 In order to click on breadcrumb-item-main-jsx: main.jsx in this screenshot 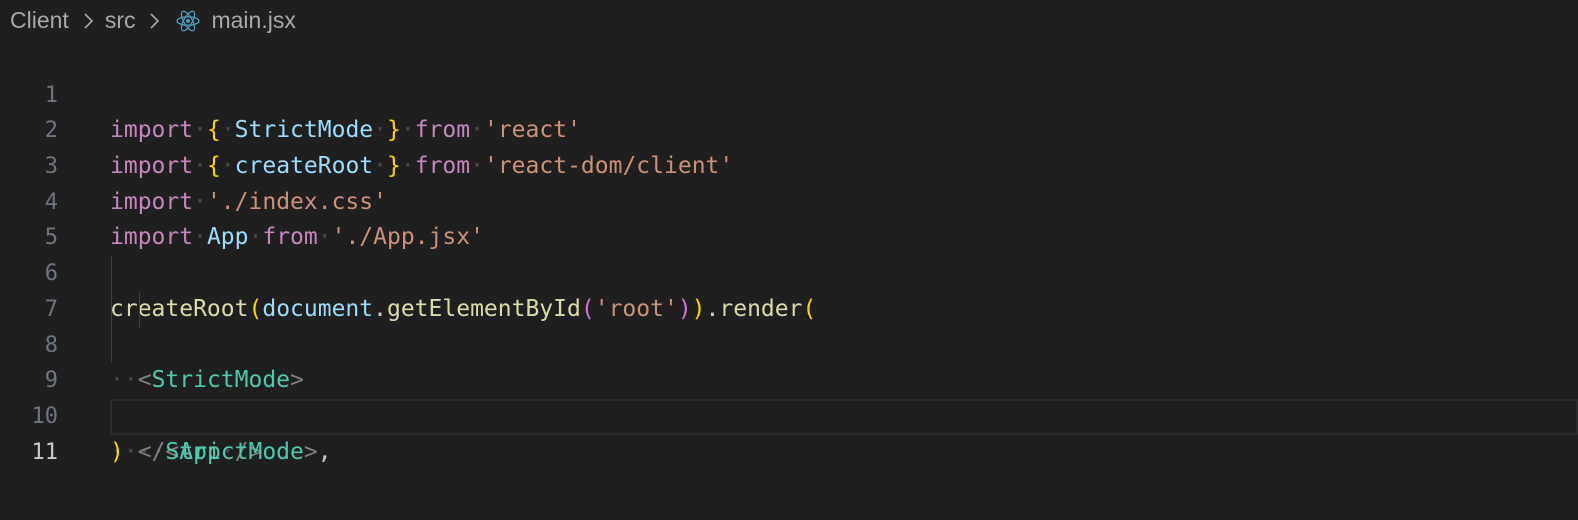, I will do `click(253, 20)`.